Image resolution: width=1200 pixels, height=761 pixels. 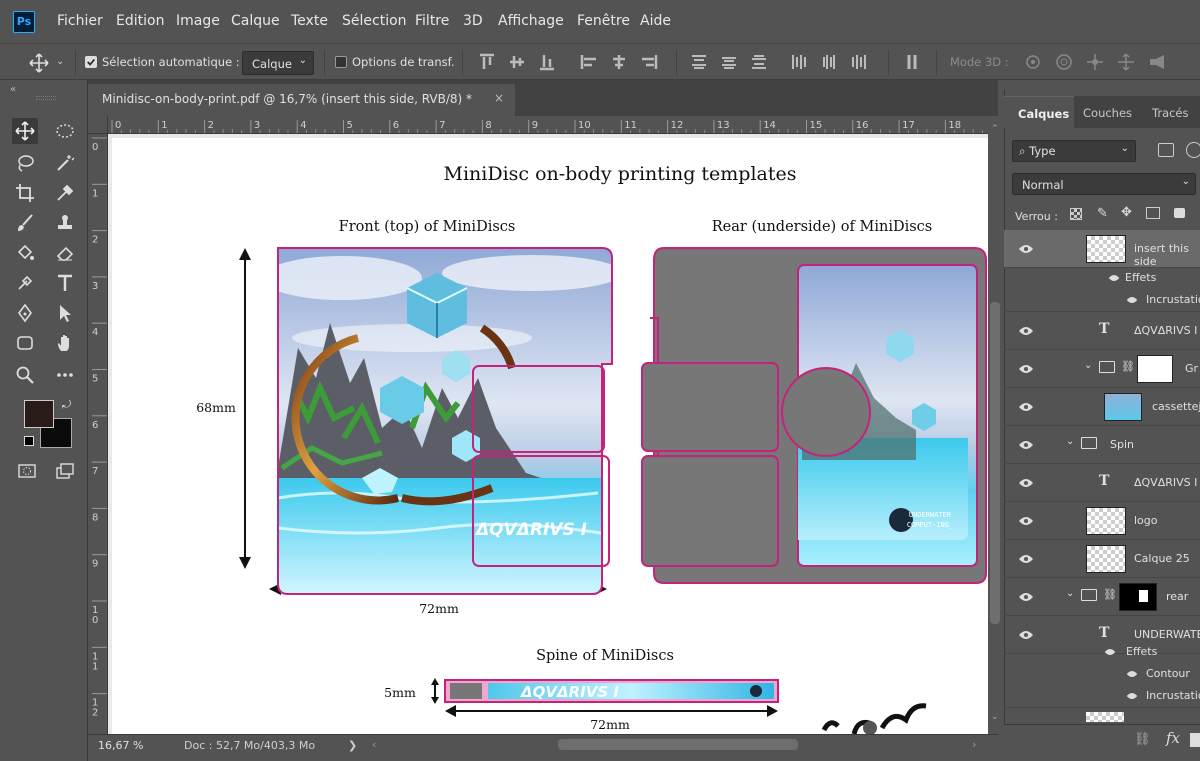 I want to click on layer-name: cassettejc, so click(x=1176, y=406).